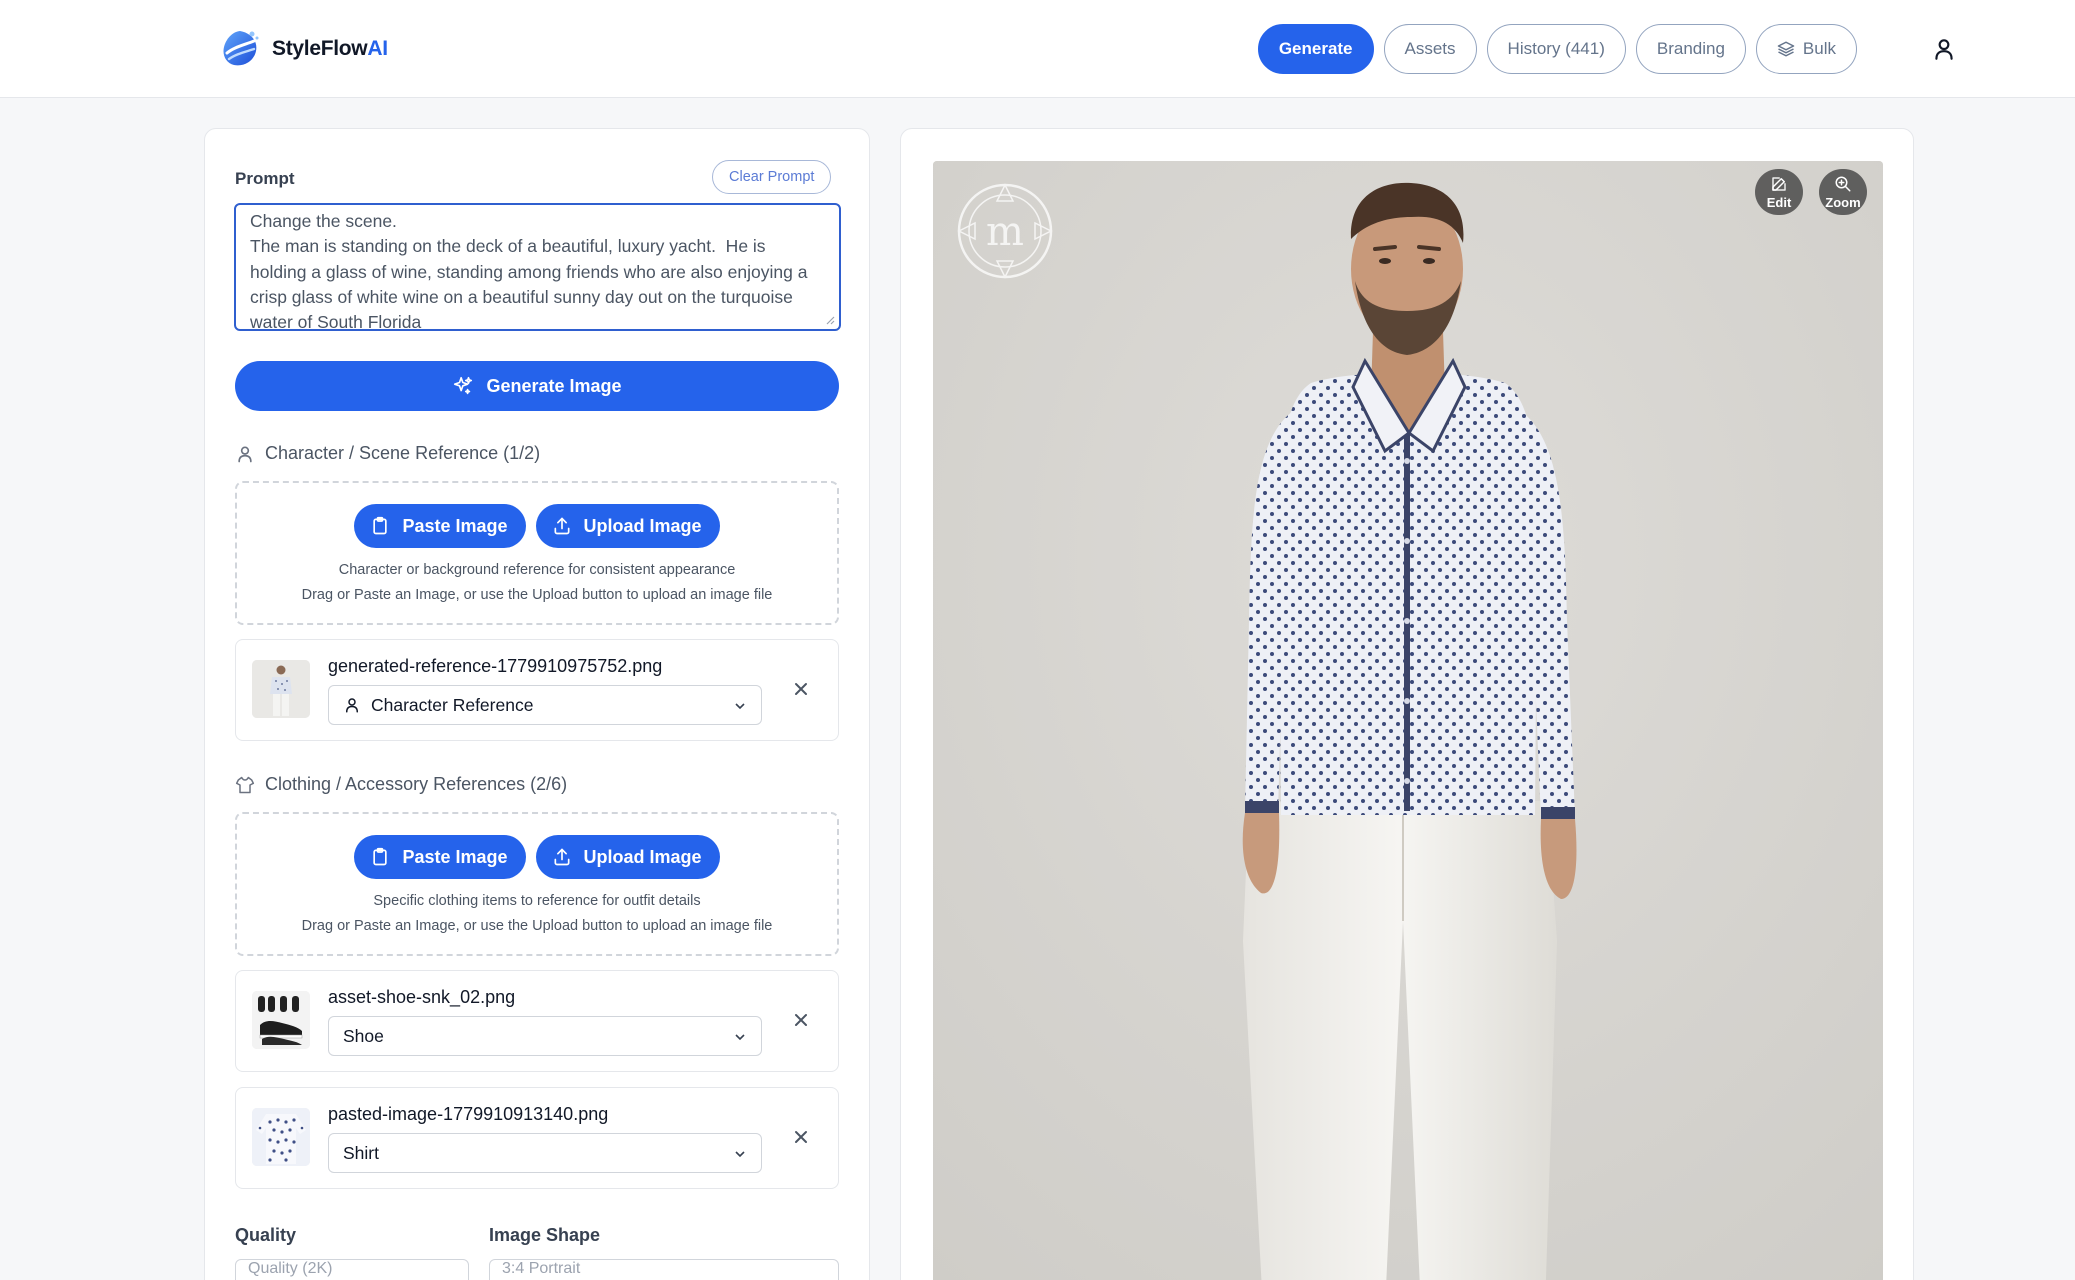  What do you see at coordinates (545, 1235) in the screenshot?
I see `image-shape-label: Image Shape` at bounding box center [545, 1235].